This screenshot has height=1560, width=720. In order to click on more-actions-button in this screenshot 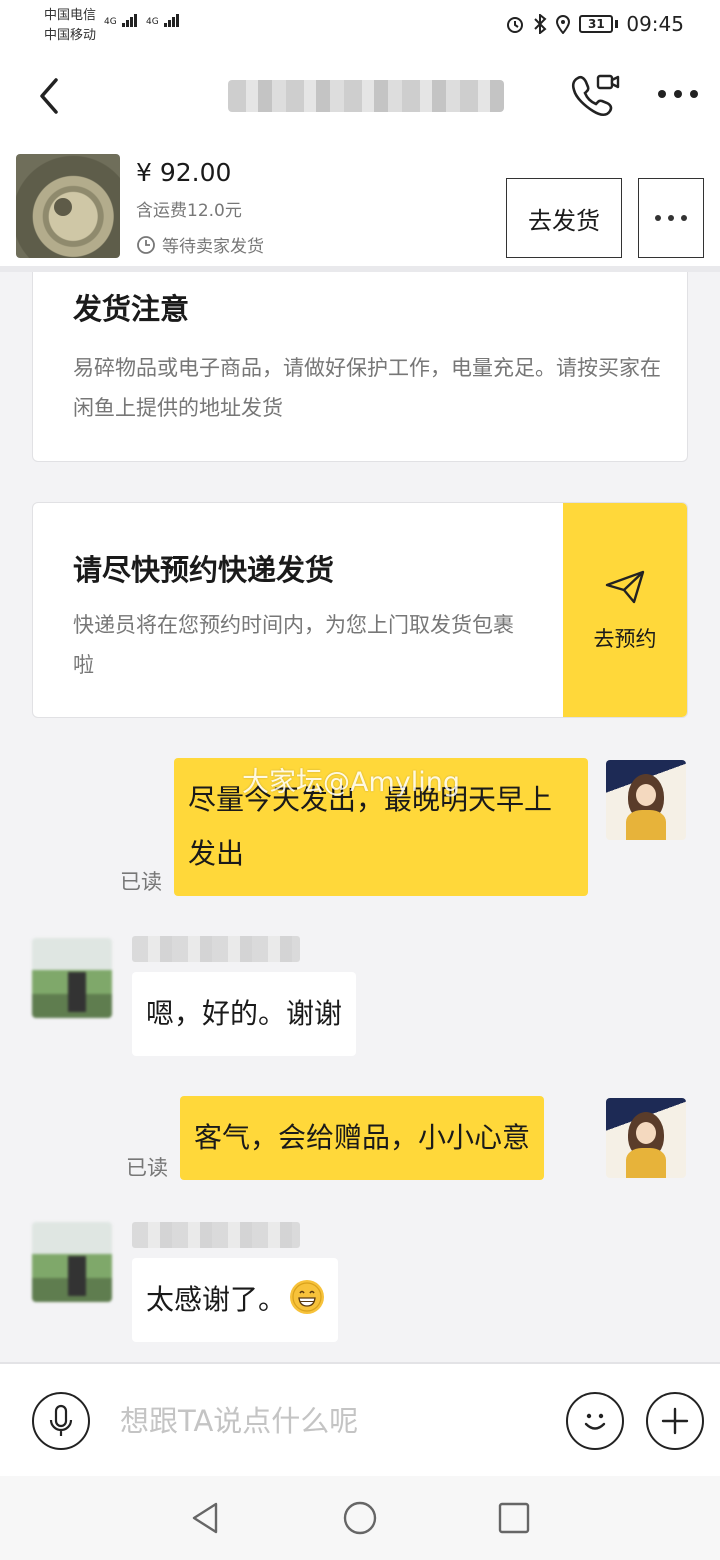, I will do `click(675, 1421)`.